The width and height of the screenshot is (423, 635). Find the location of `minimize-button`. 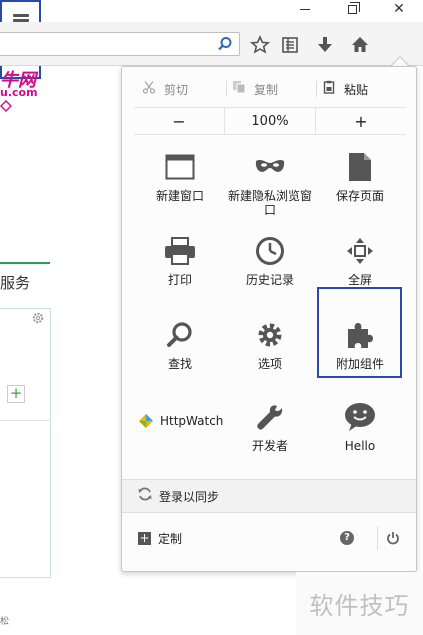

minimize-button is located at coordinates (305, 9).